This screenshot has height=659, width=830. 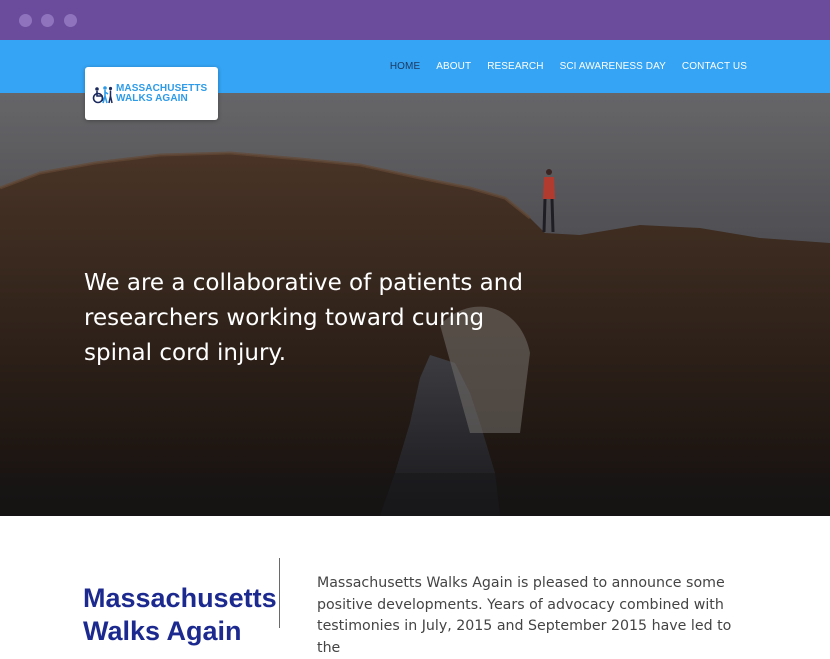 What do you see at coordinates (279, 593) in the screenshot?
I see `section-divider` at bounding box center [279, 593].